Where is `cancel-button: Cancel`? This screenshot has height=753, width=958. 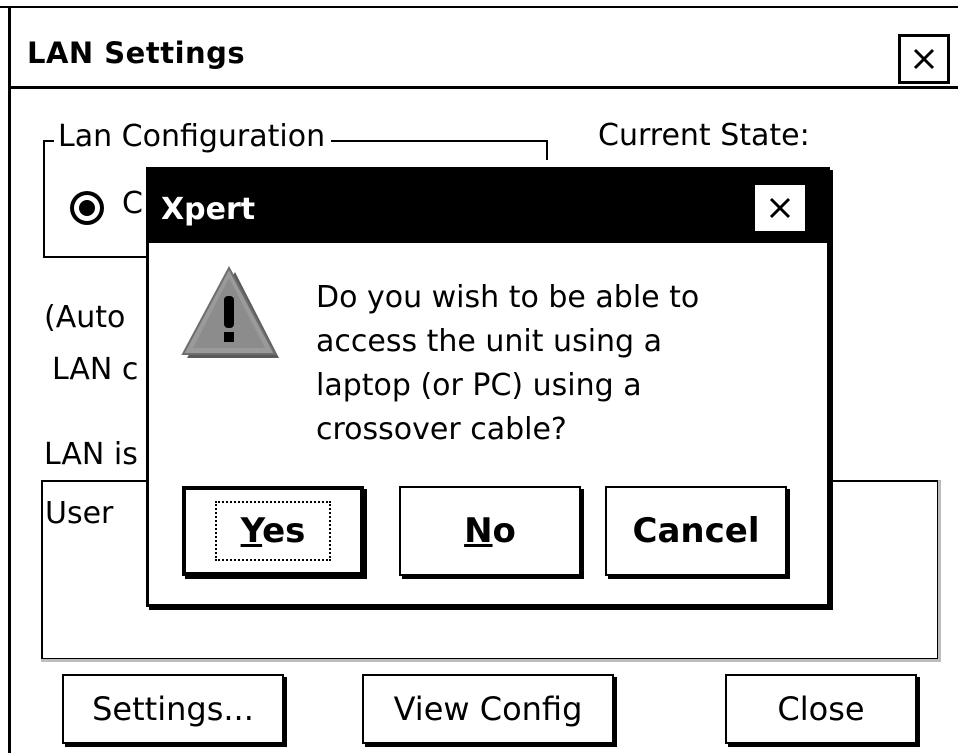
cancel-button: Cancel is located at coordinates (696, 531).